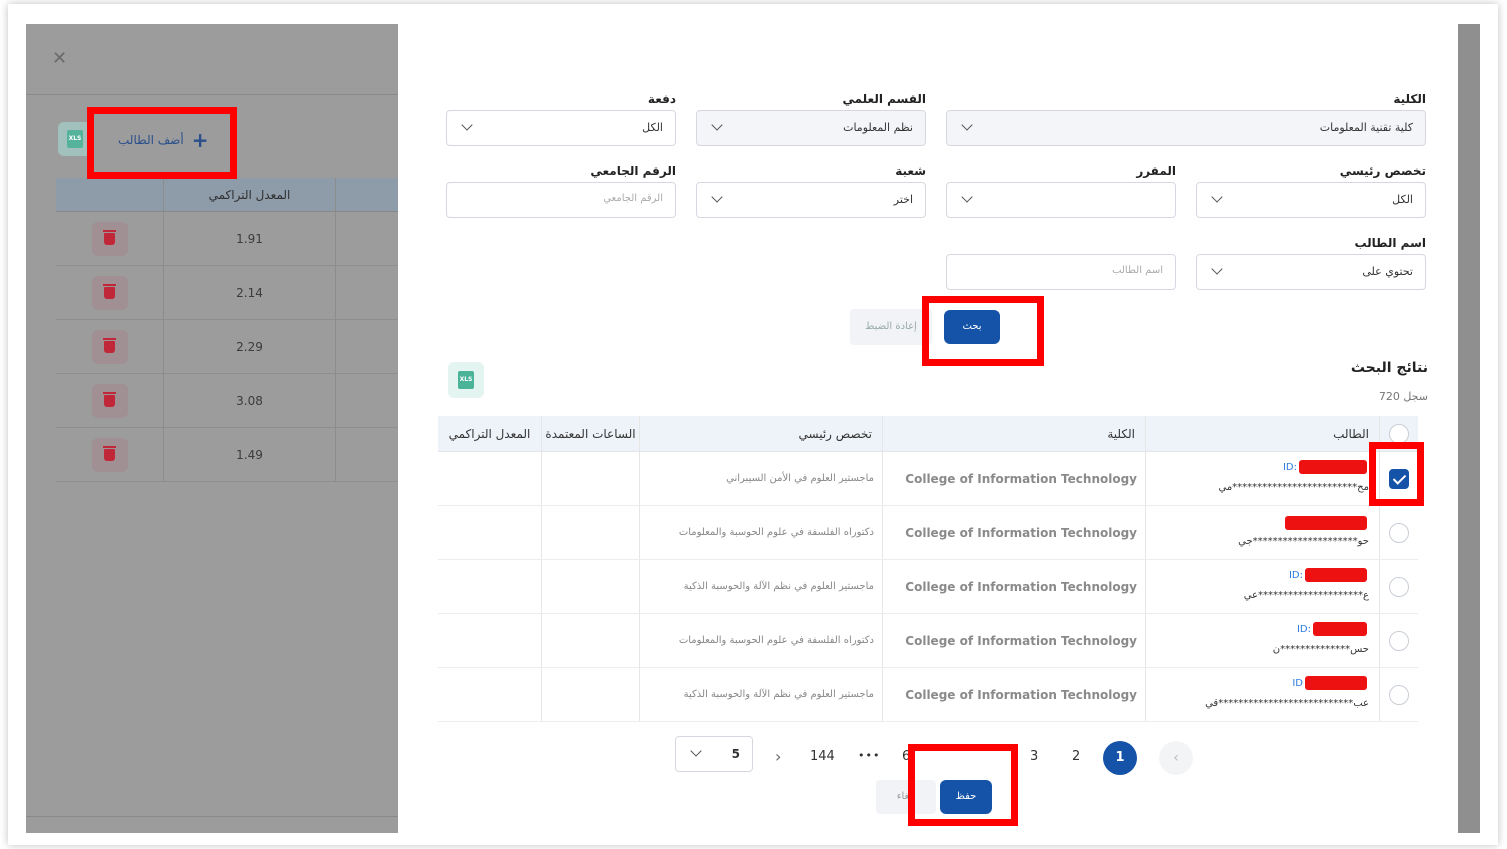  I want to click on college-cell: College of Information Technology, so click(1014, 586).